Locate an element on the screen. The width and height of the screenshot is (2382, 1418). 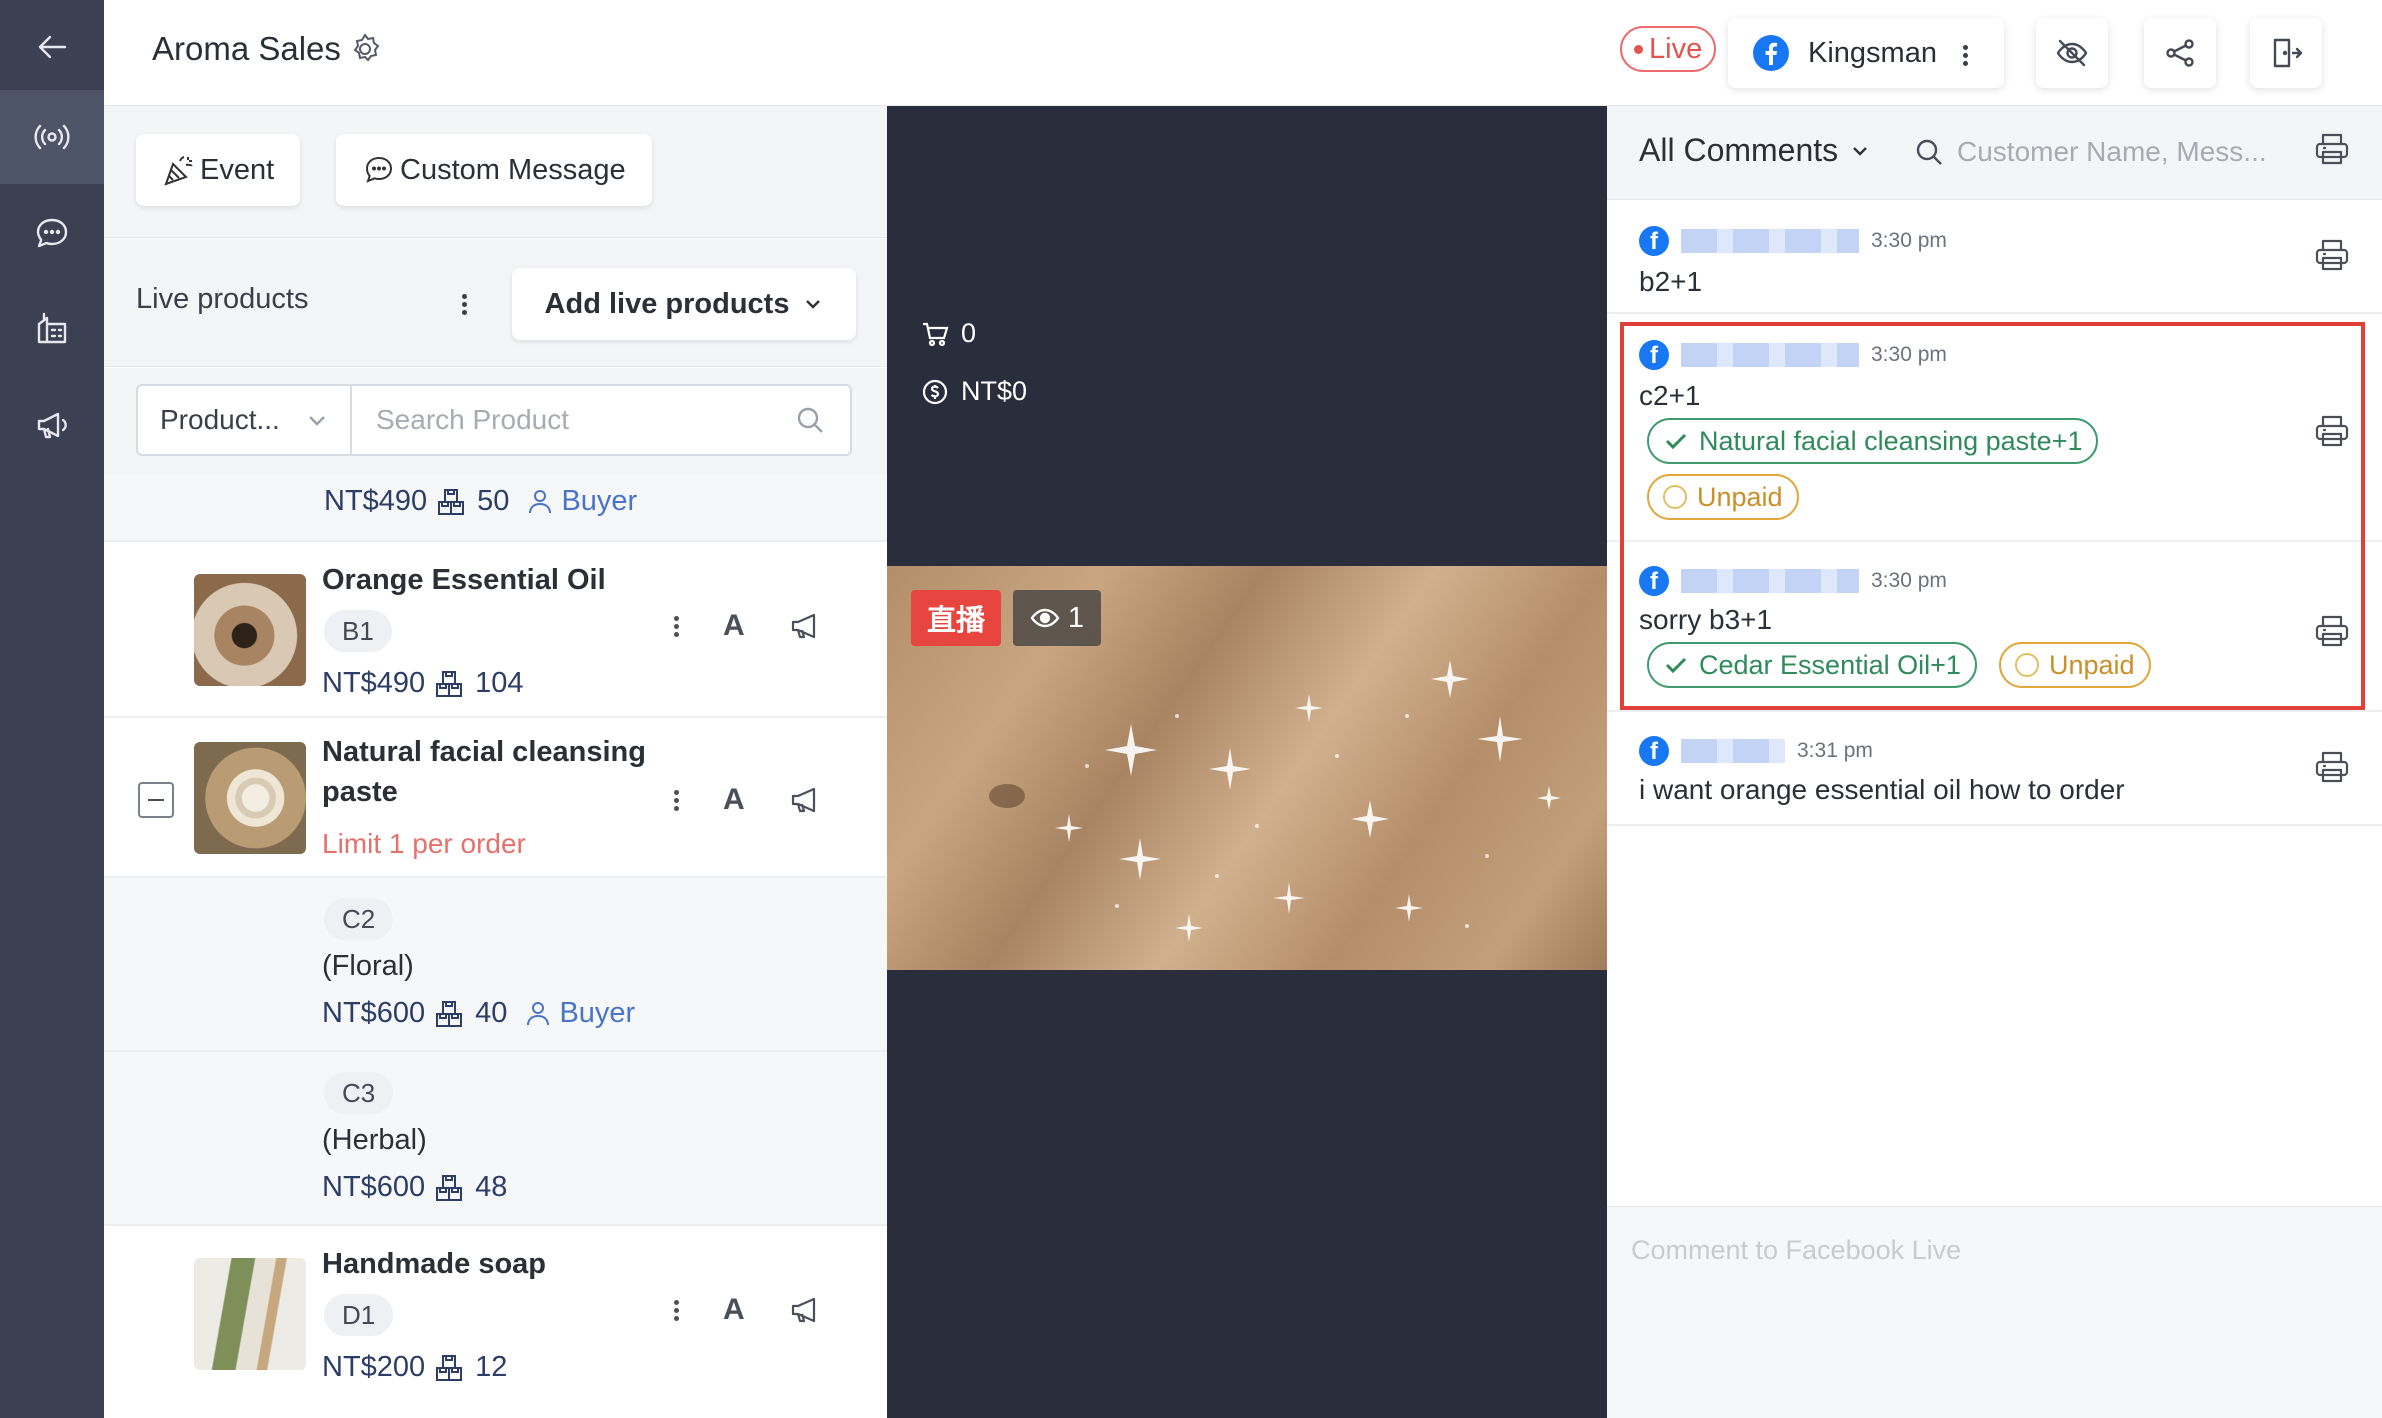
print-all-button is located at coordinates (2332, 149).